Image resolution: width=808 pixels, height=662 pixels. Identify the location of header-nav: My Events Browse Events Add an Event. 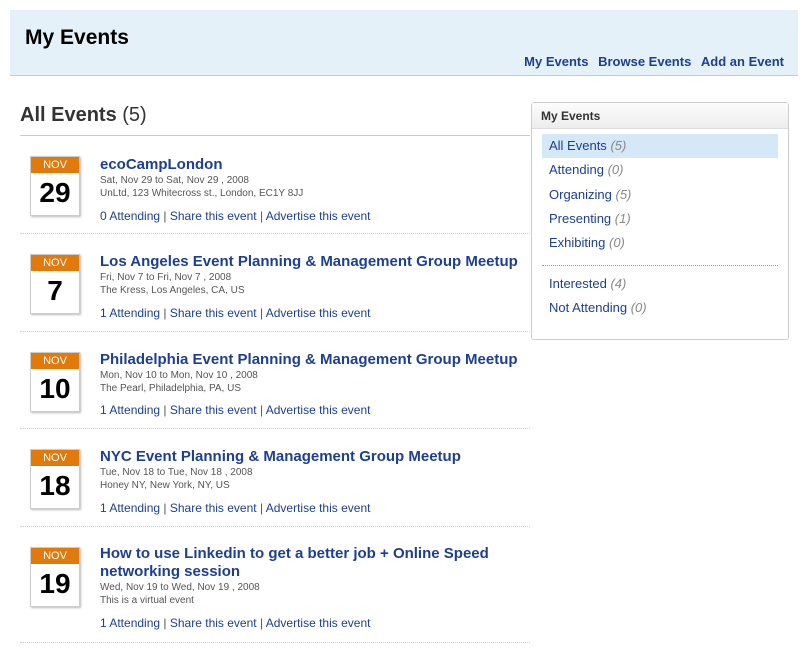
(651, 61).